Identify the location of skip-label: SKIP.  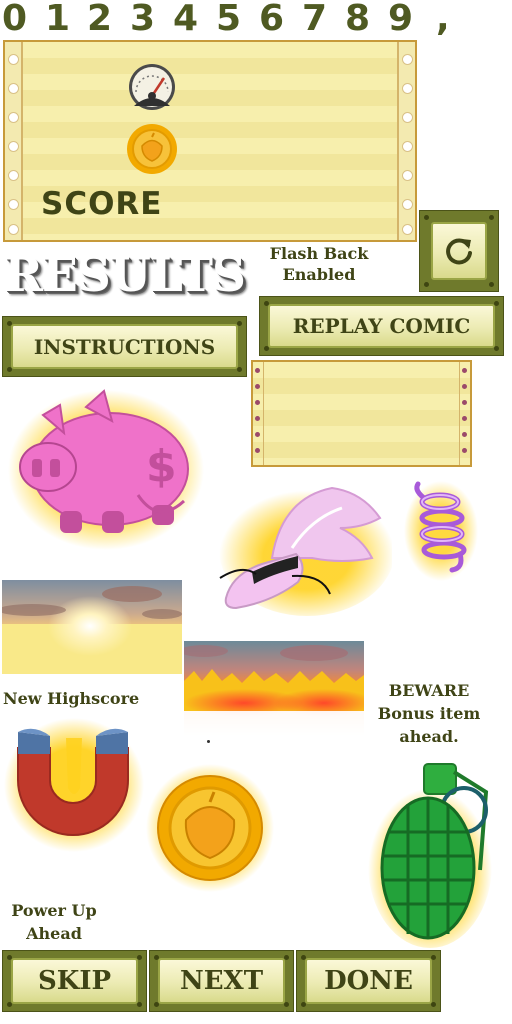
(74, 981).